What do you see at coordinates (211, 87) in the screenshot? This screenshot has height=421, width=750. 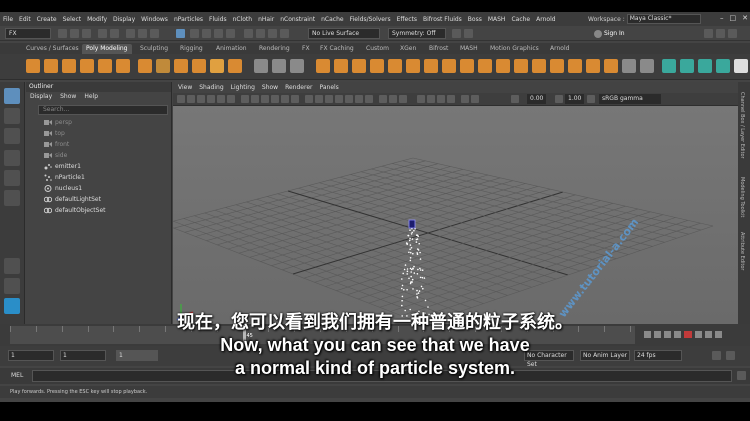 I see `viewport-menu-shading: Shading` at bounding box center [211, 87].